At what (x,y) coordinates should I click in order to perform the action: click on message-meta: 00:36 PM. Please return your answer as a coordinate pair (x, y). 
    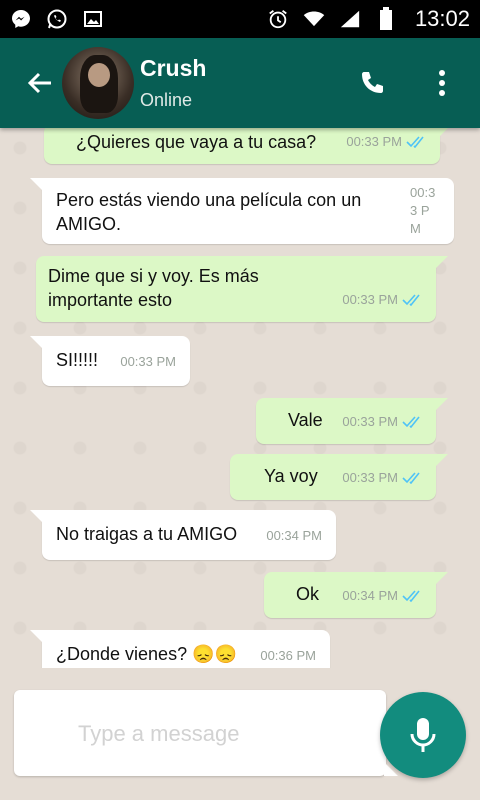
    Looking at the image, I should click on (288, 656).